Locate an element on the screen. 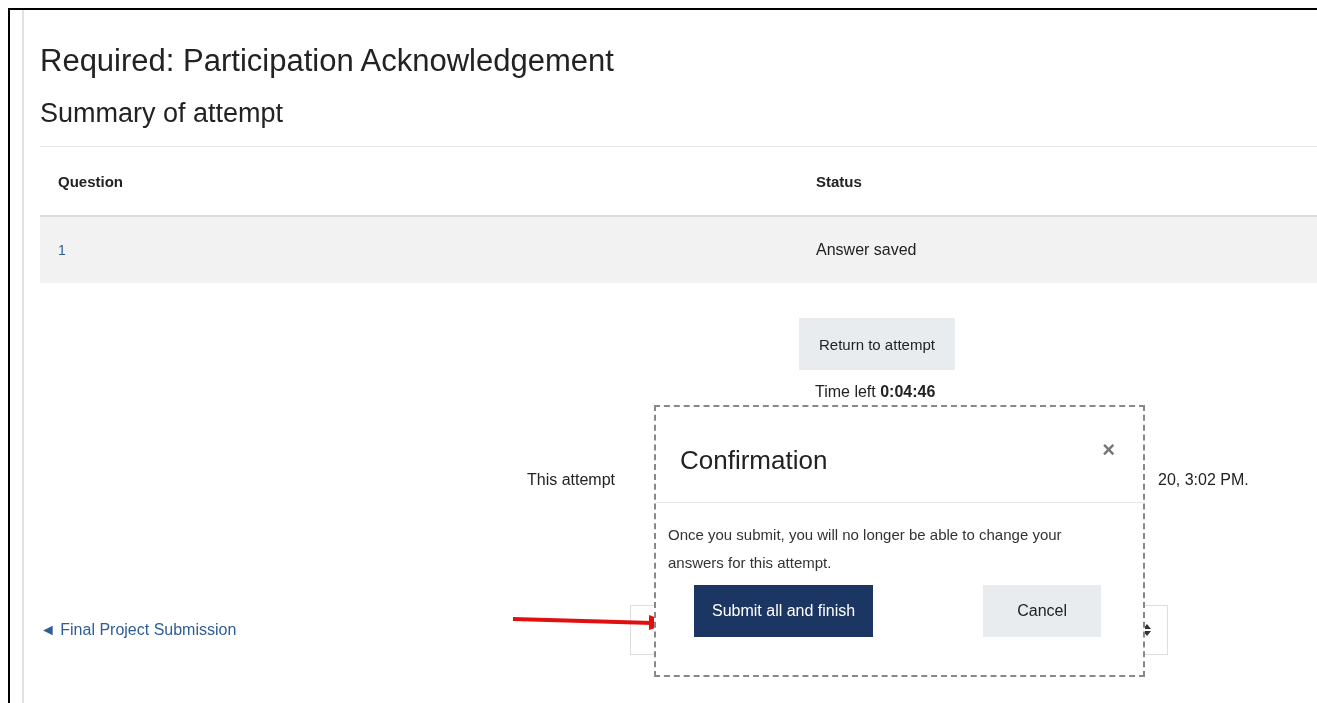 The image size is (1317, 703). submit-button: Submit all and finish is located at coordinates (784, 611).